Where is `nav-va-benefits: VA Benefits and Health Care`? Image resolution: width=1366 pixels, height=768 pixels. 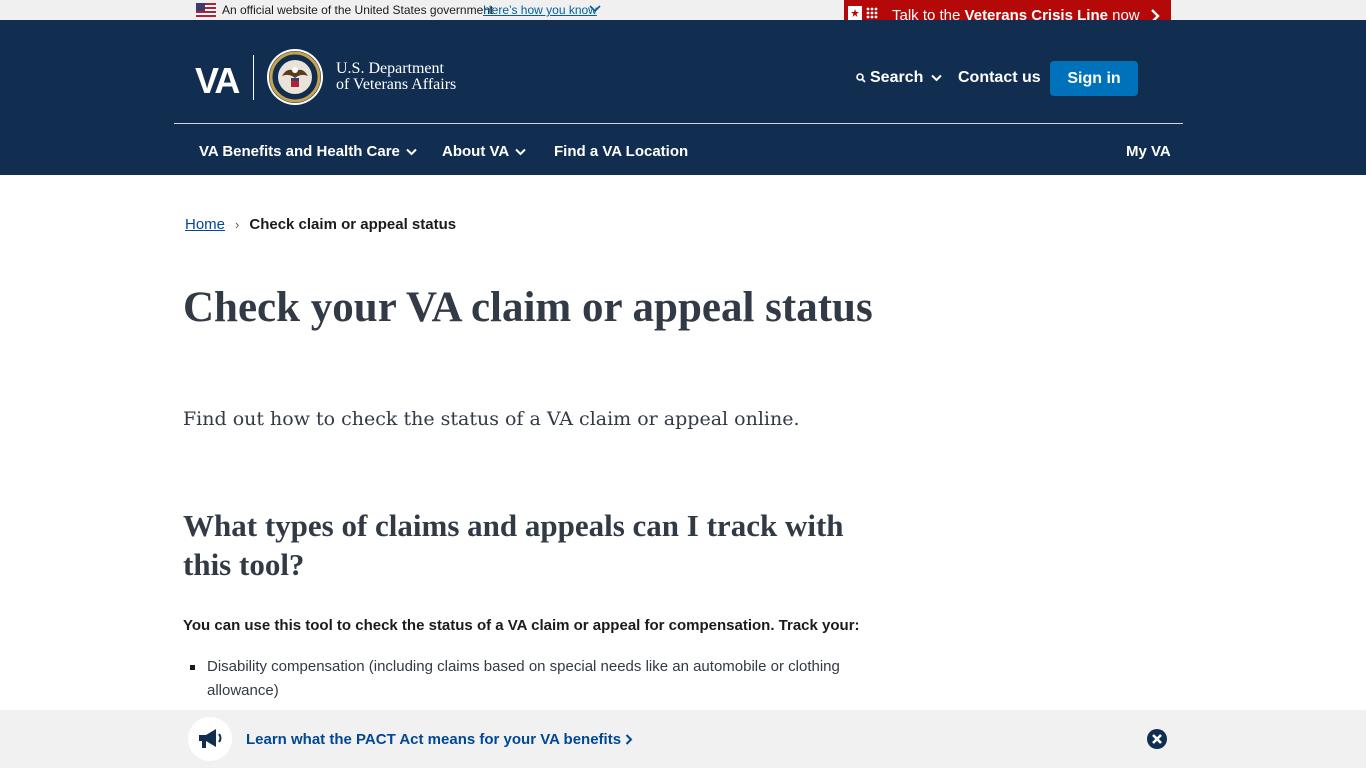
nav-va-benefits: VA Benefits and Health Care is located at coordinates (308, 151).